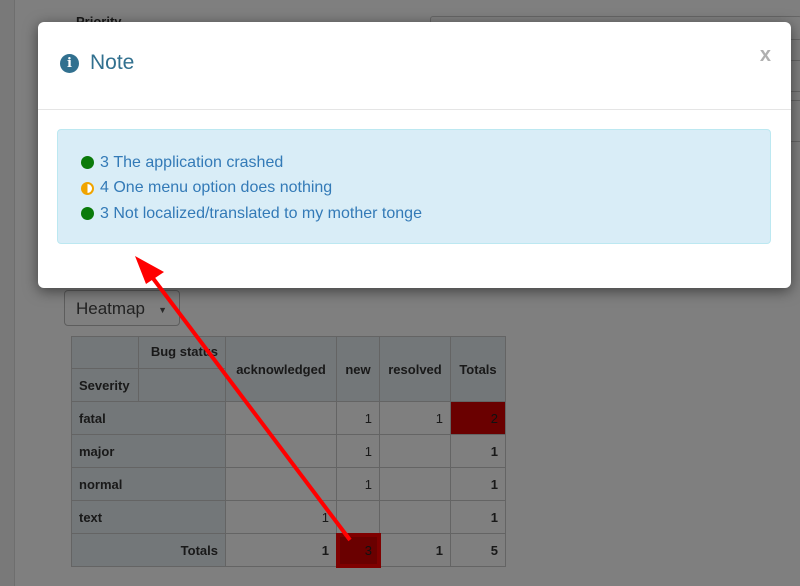 This screenshot has height=586, width=800. Describe the element at coordinates (248, 404) in the screenshot. I see `arrow-shaft` at that location.